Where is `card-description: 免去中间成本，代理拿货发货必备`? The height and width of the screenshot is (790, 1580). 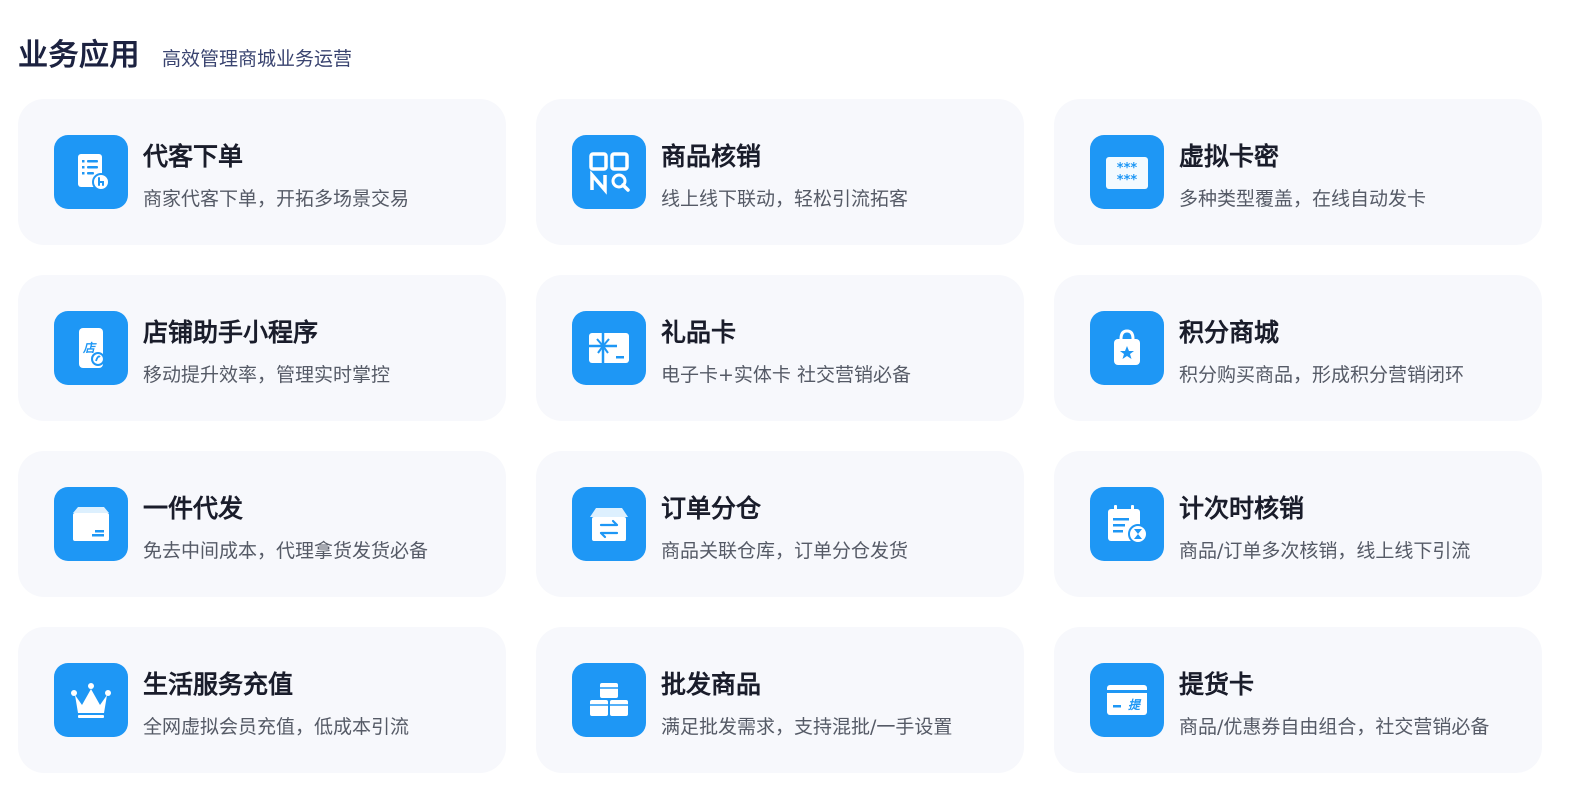
card-description: 免去中间成本，代理拿货发货必备 is located at coordinates (286, 551).